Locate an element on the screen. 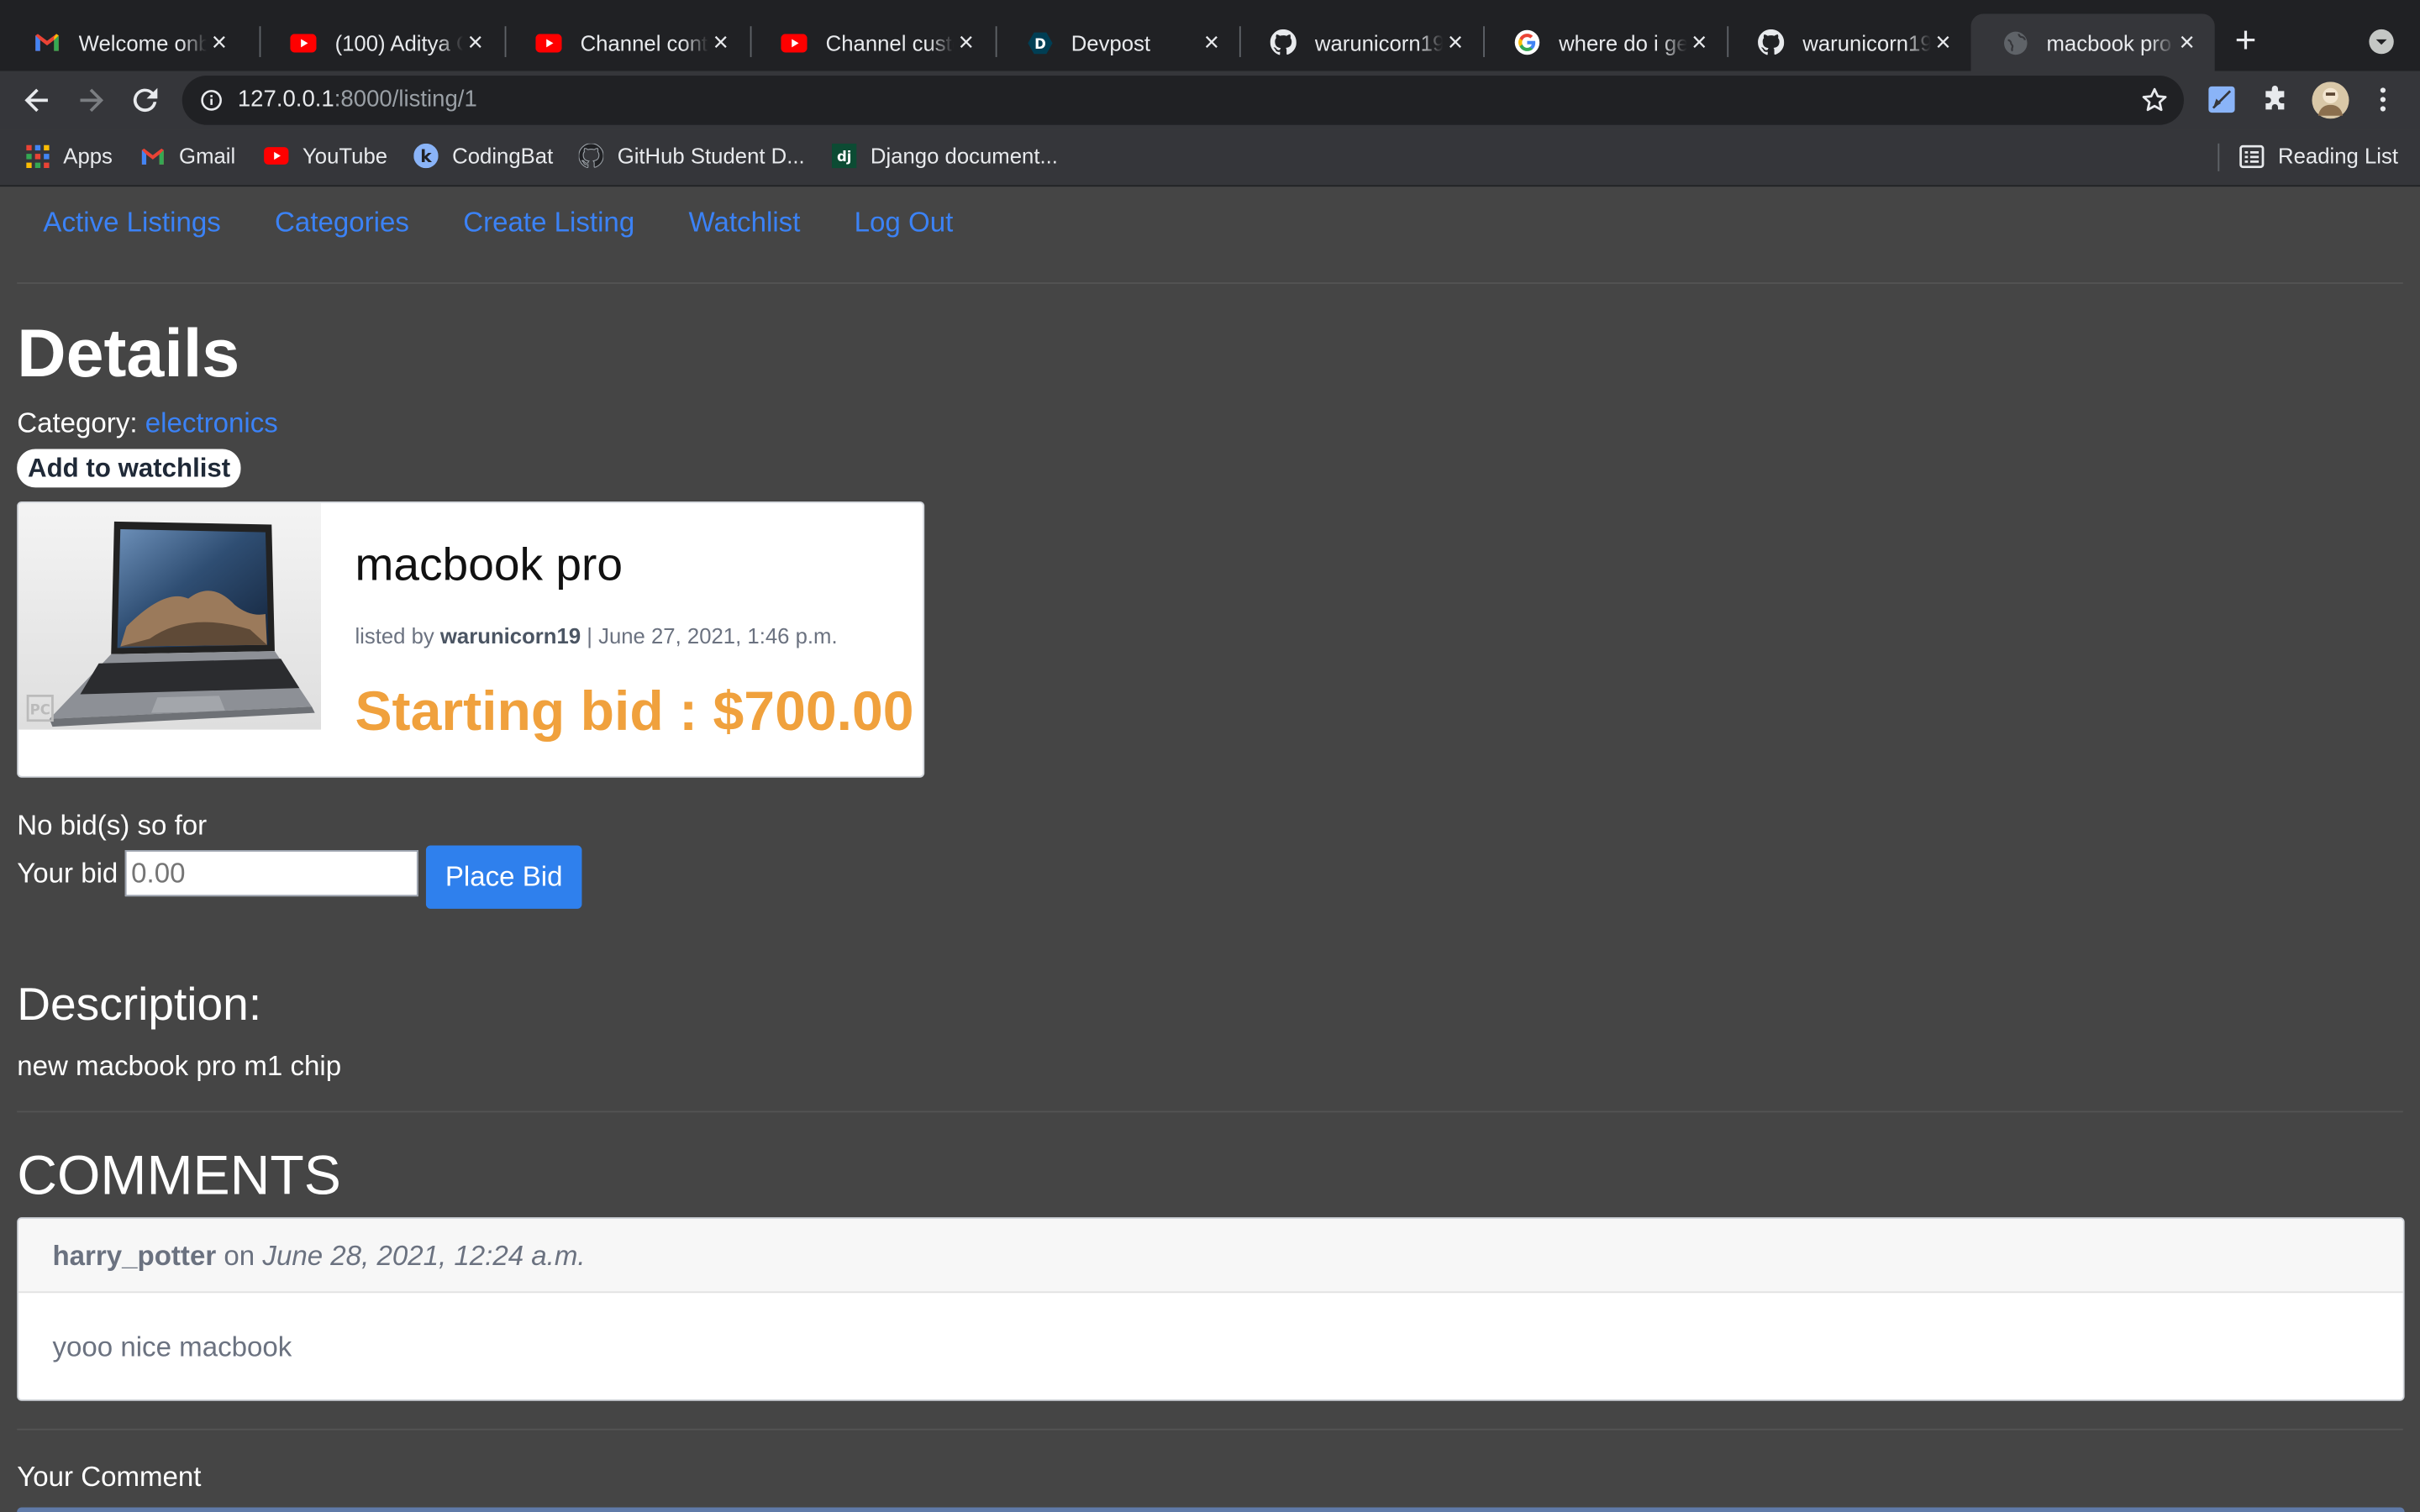 Image resolution: width=2420 pixels, height=1512 pixels. comment-input is located at coordinates (1211, 1509).